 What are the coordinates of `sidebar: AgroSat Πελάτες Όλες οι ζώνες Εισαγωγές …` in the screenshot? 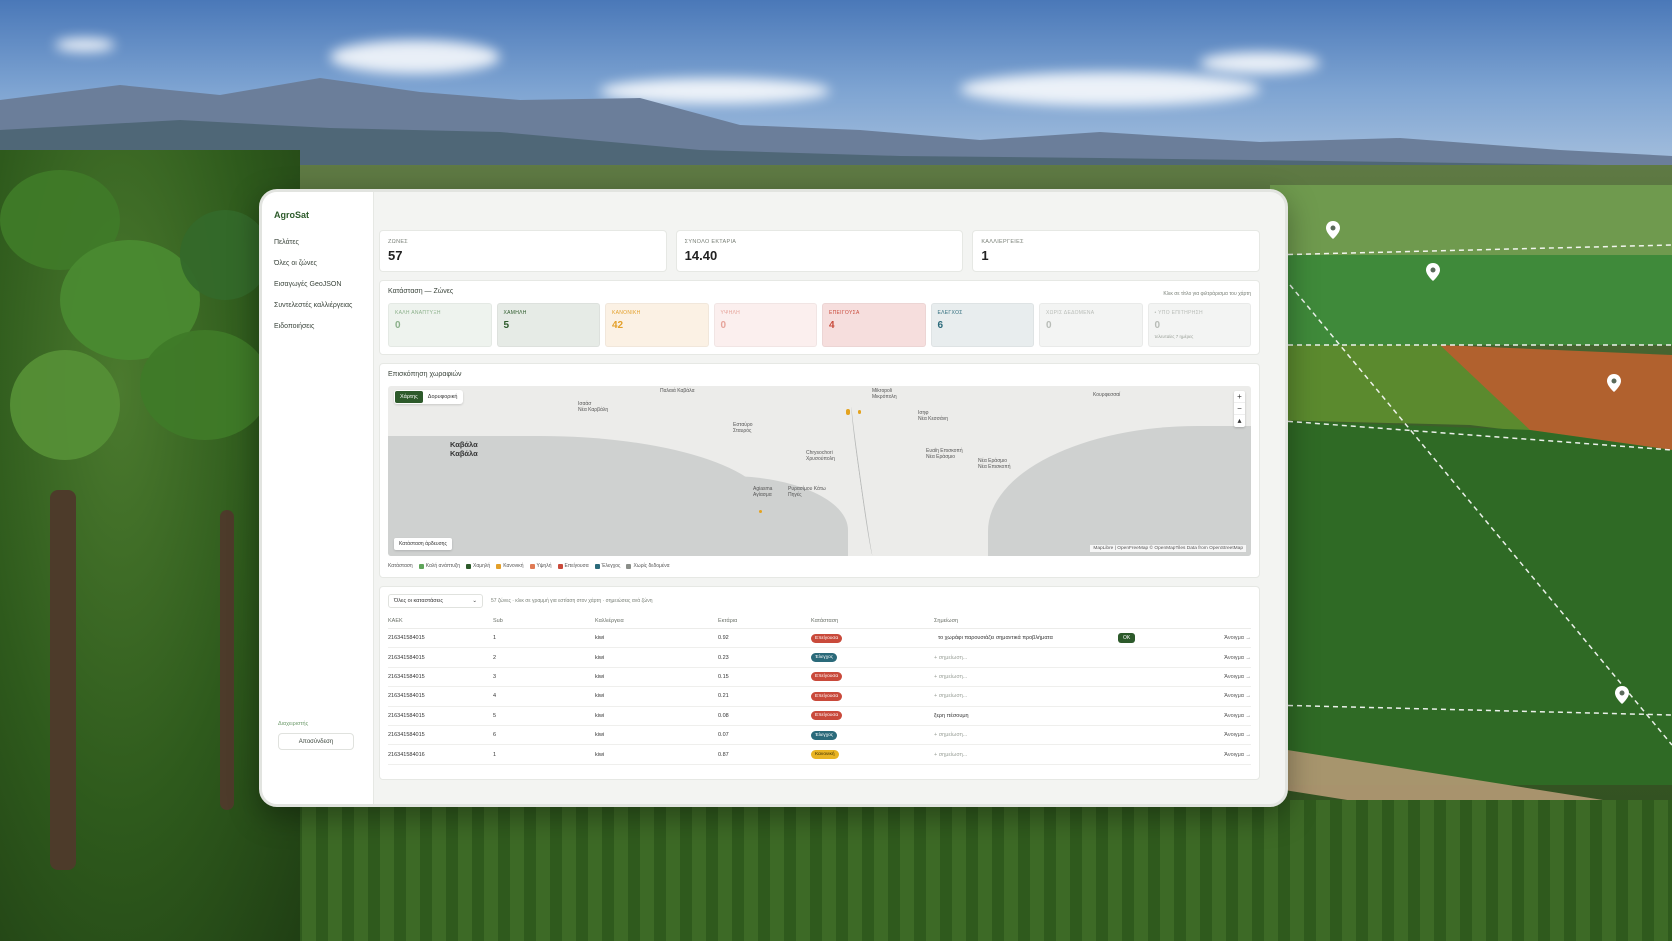 It's located at (318, 498).